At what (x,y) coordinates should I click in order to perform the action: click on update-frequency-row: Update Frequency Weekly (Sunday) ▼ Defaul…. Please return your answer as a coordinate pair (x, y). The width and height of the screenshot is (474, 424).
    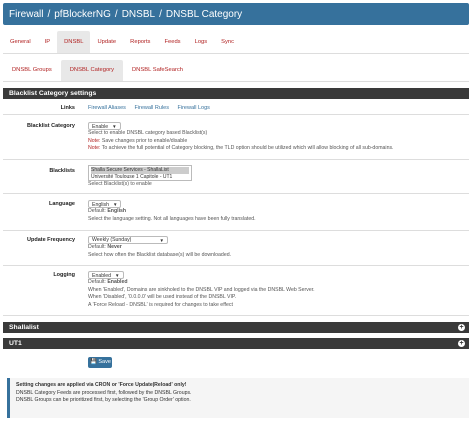
    Looking at the image, I should click on (236, 249).